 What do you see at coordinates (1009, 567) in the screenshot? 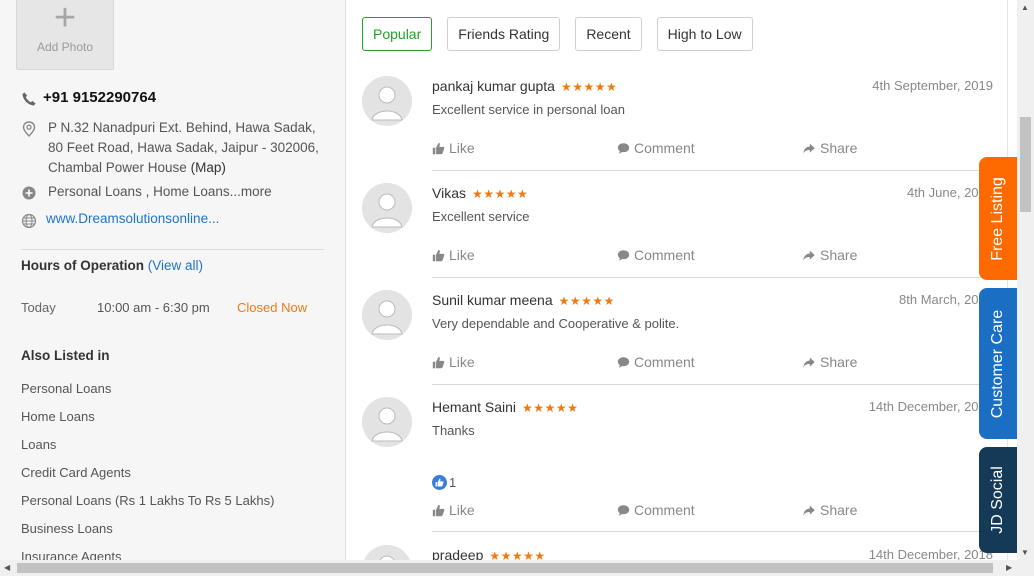
I see `scroll-right-arrow-icon: ▶` at bounding box center [1009, 567].